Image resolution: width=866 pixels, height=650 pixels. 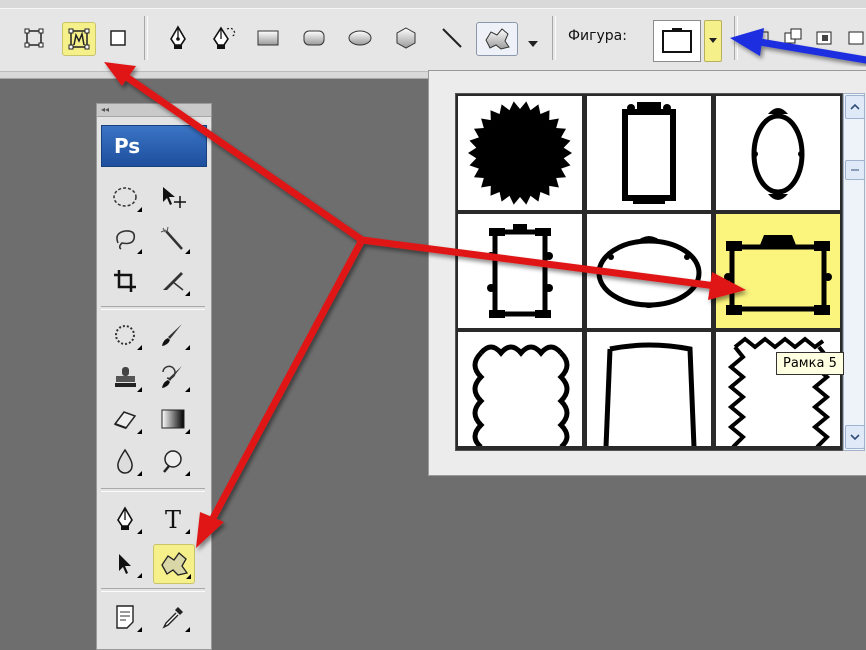 I want to click on shape-cell-frame-ornate, so click(x=520, y=271).